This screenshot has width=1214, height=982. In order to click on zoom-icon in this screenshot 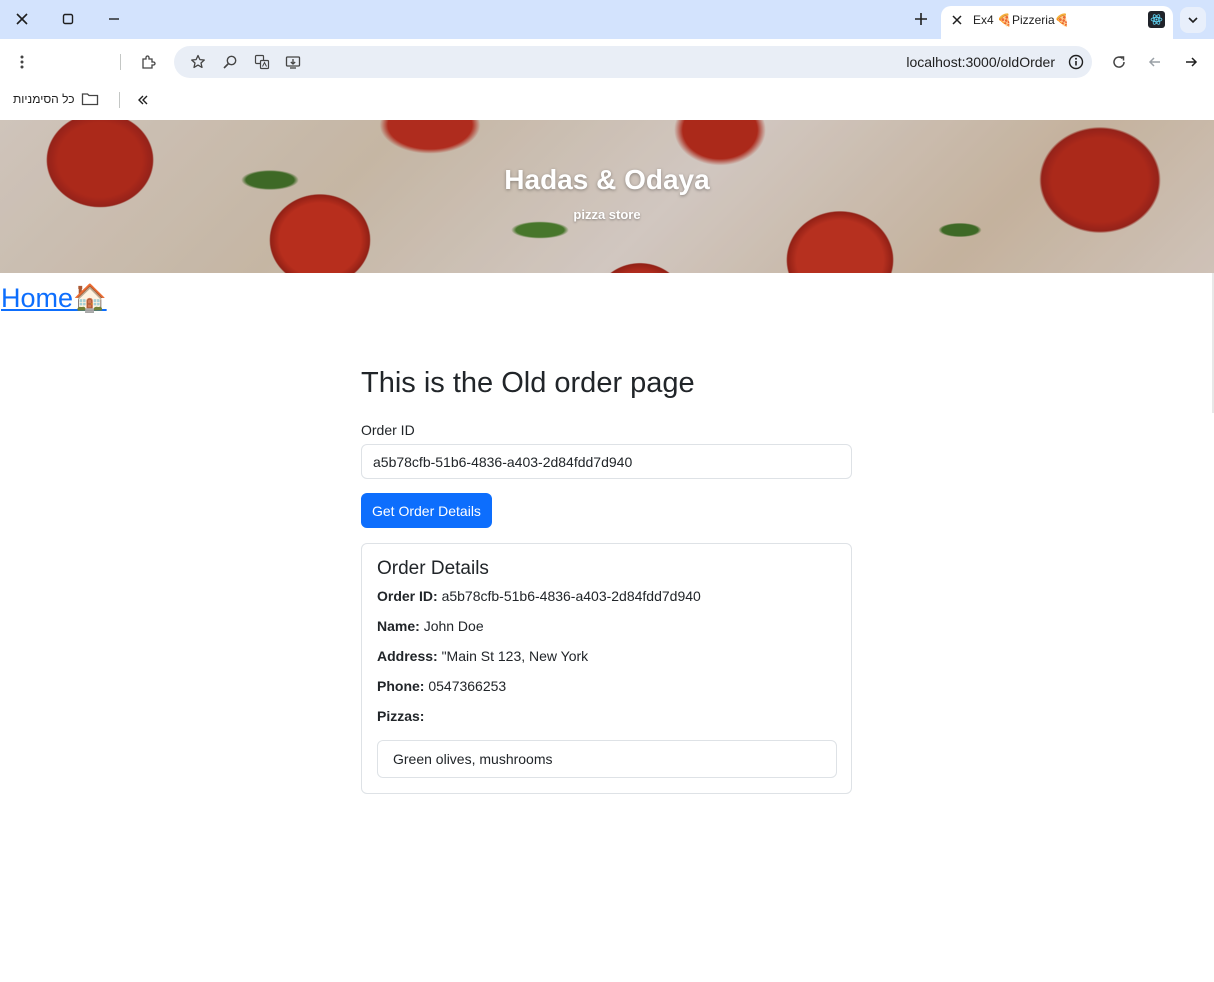, I will do `click(230, 62)`.